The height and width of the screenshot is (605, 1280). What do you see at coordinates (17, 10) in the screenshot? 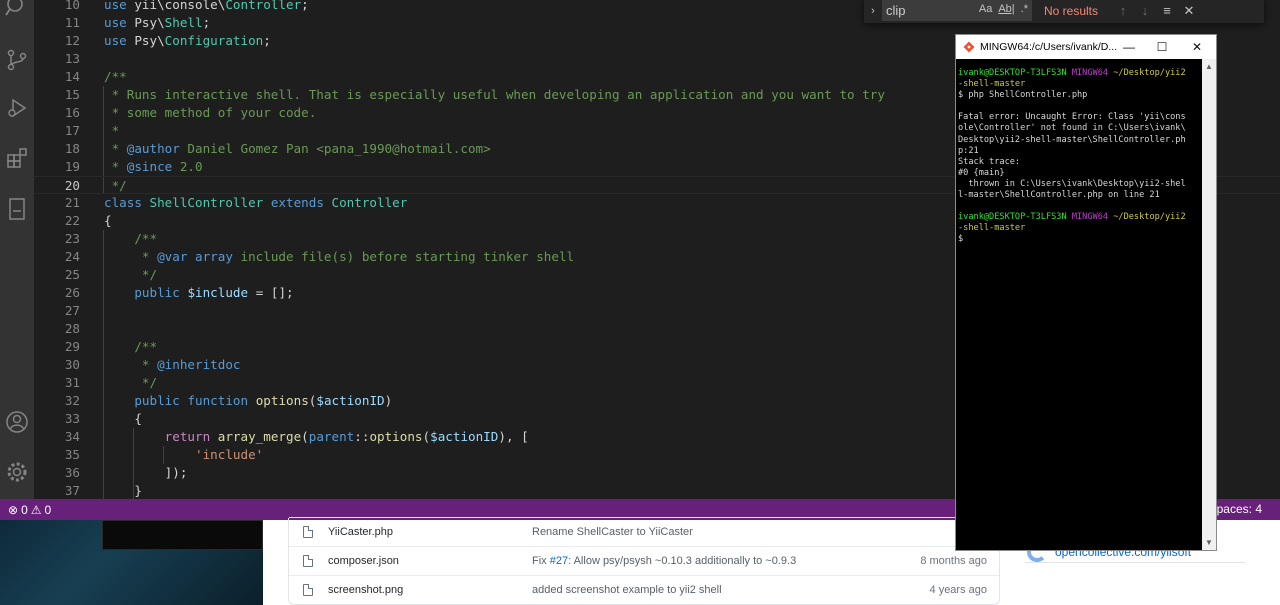
I see `search-icon` at bounding box center [17, 10].